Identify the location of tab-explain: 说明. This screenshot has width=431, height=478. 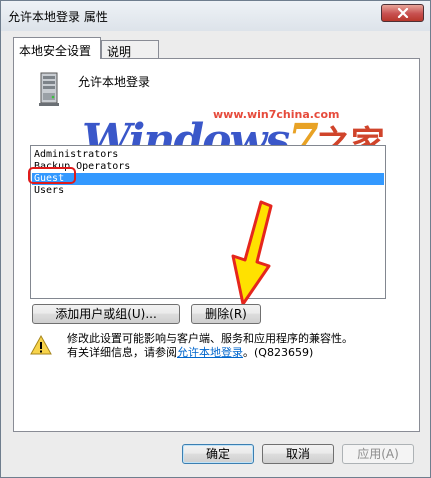
(130, 49).